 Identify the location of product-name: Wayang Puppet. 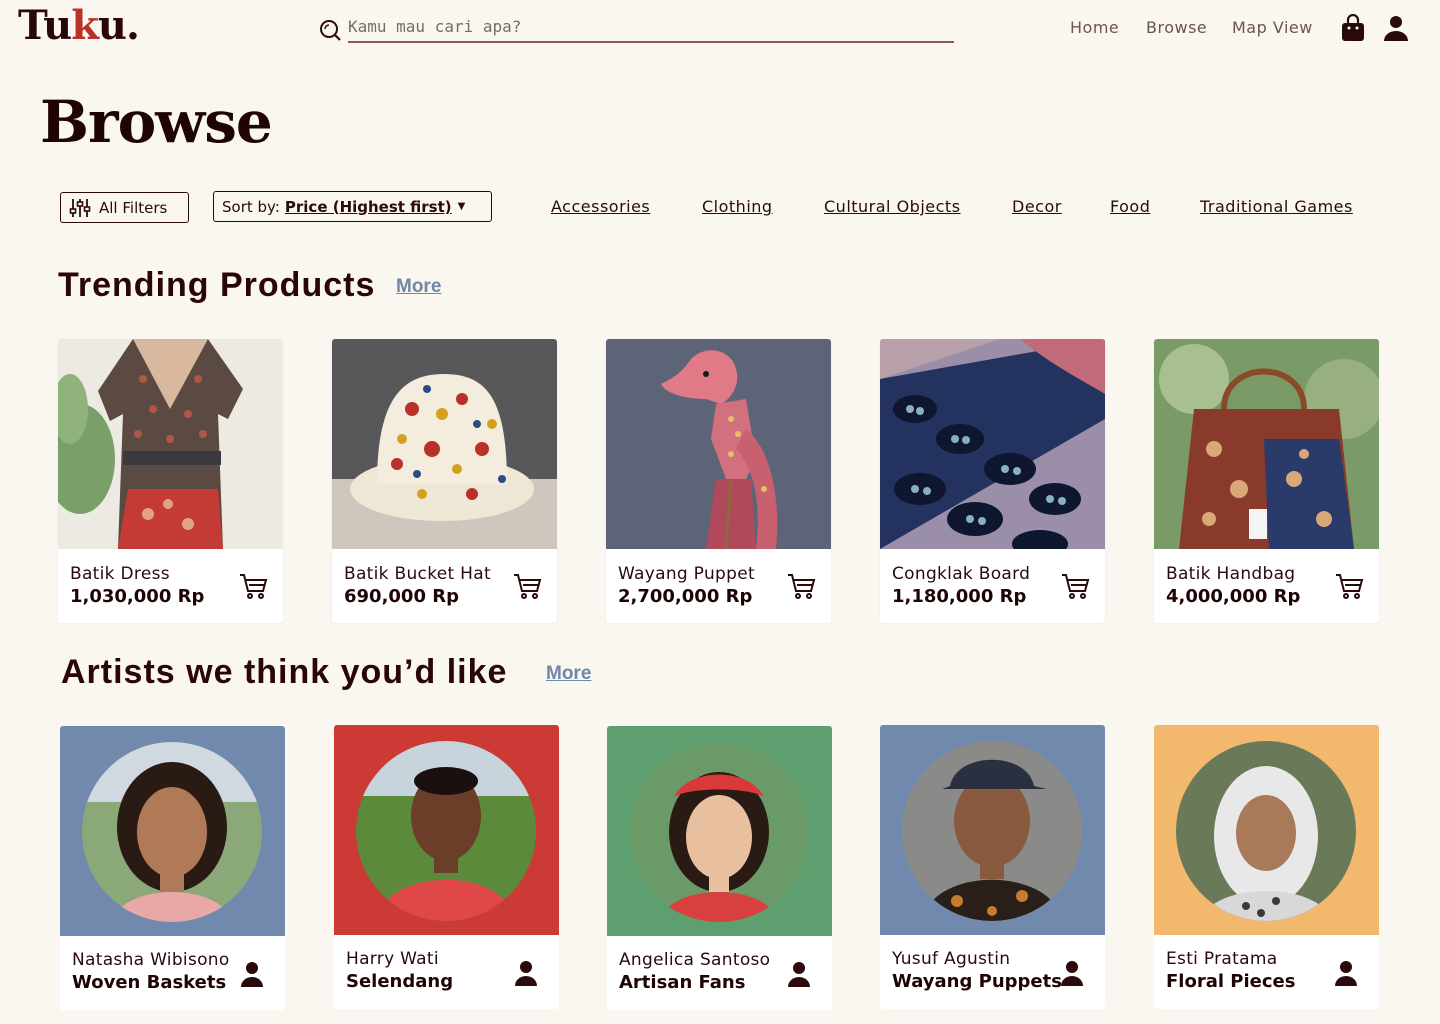
(686, 574).